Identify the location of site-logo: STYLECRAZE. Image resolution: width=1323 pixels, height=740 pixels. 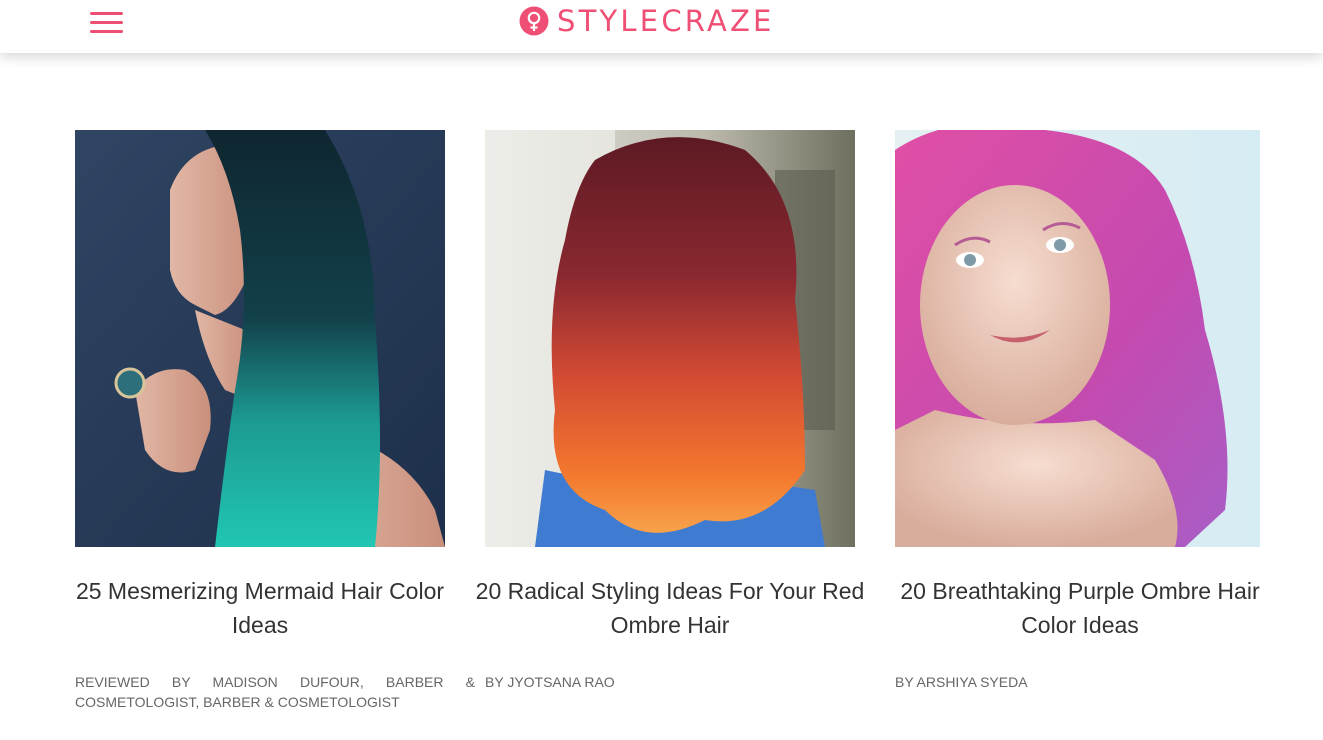
(647, 21).